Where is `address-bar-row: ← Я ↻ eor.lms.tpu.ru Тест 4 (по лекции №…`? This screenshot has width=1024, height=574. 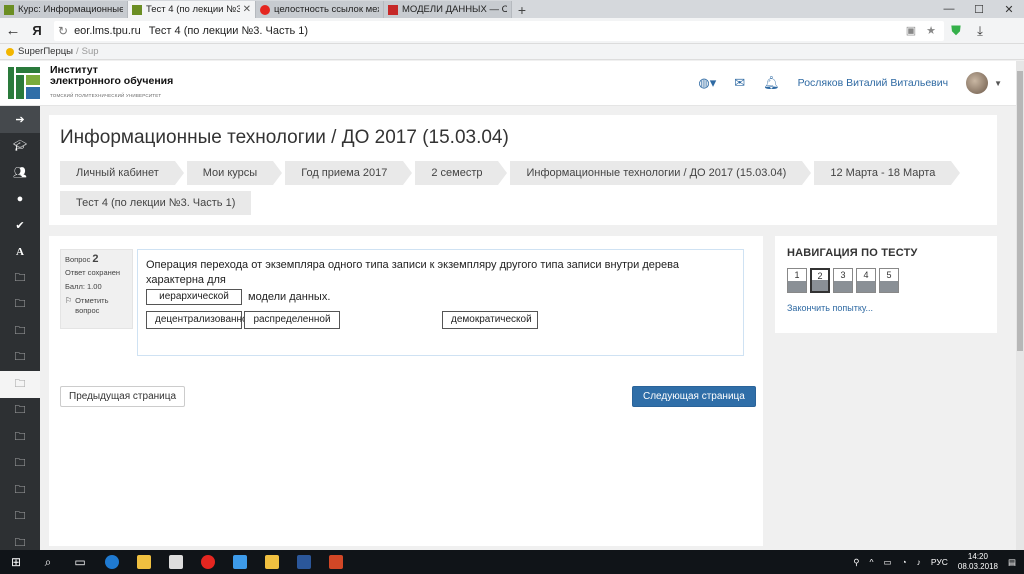 address-bar-row: ← Я ↻ eor.lms.tpu.ru Тест 4 (по лекции №… is located at coordinates (512, 31).